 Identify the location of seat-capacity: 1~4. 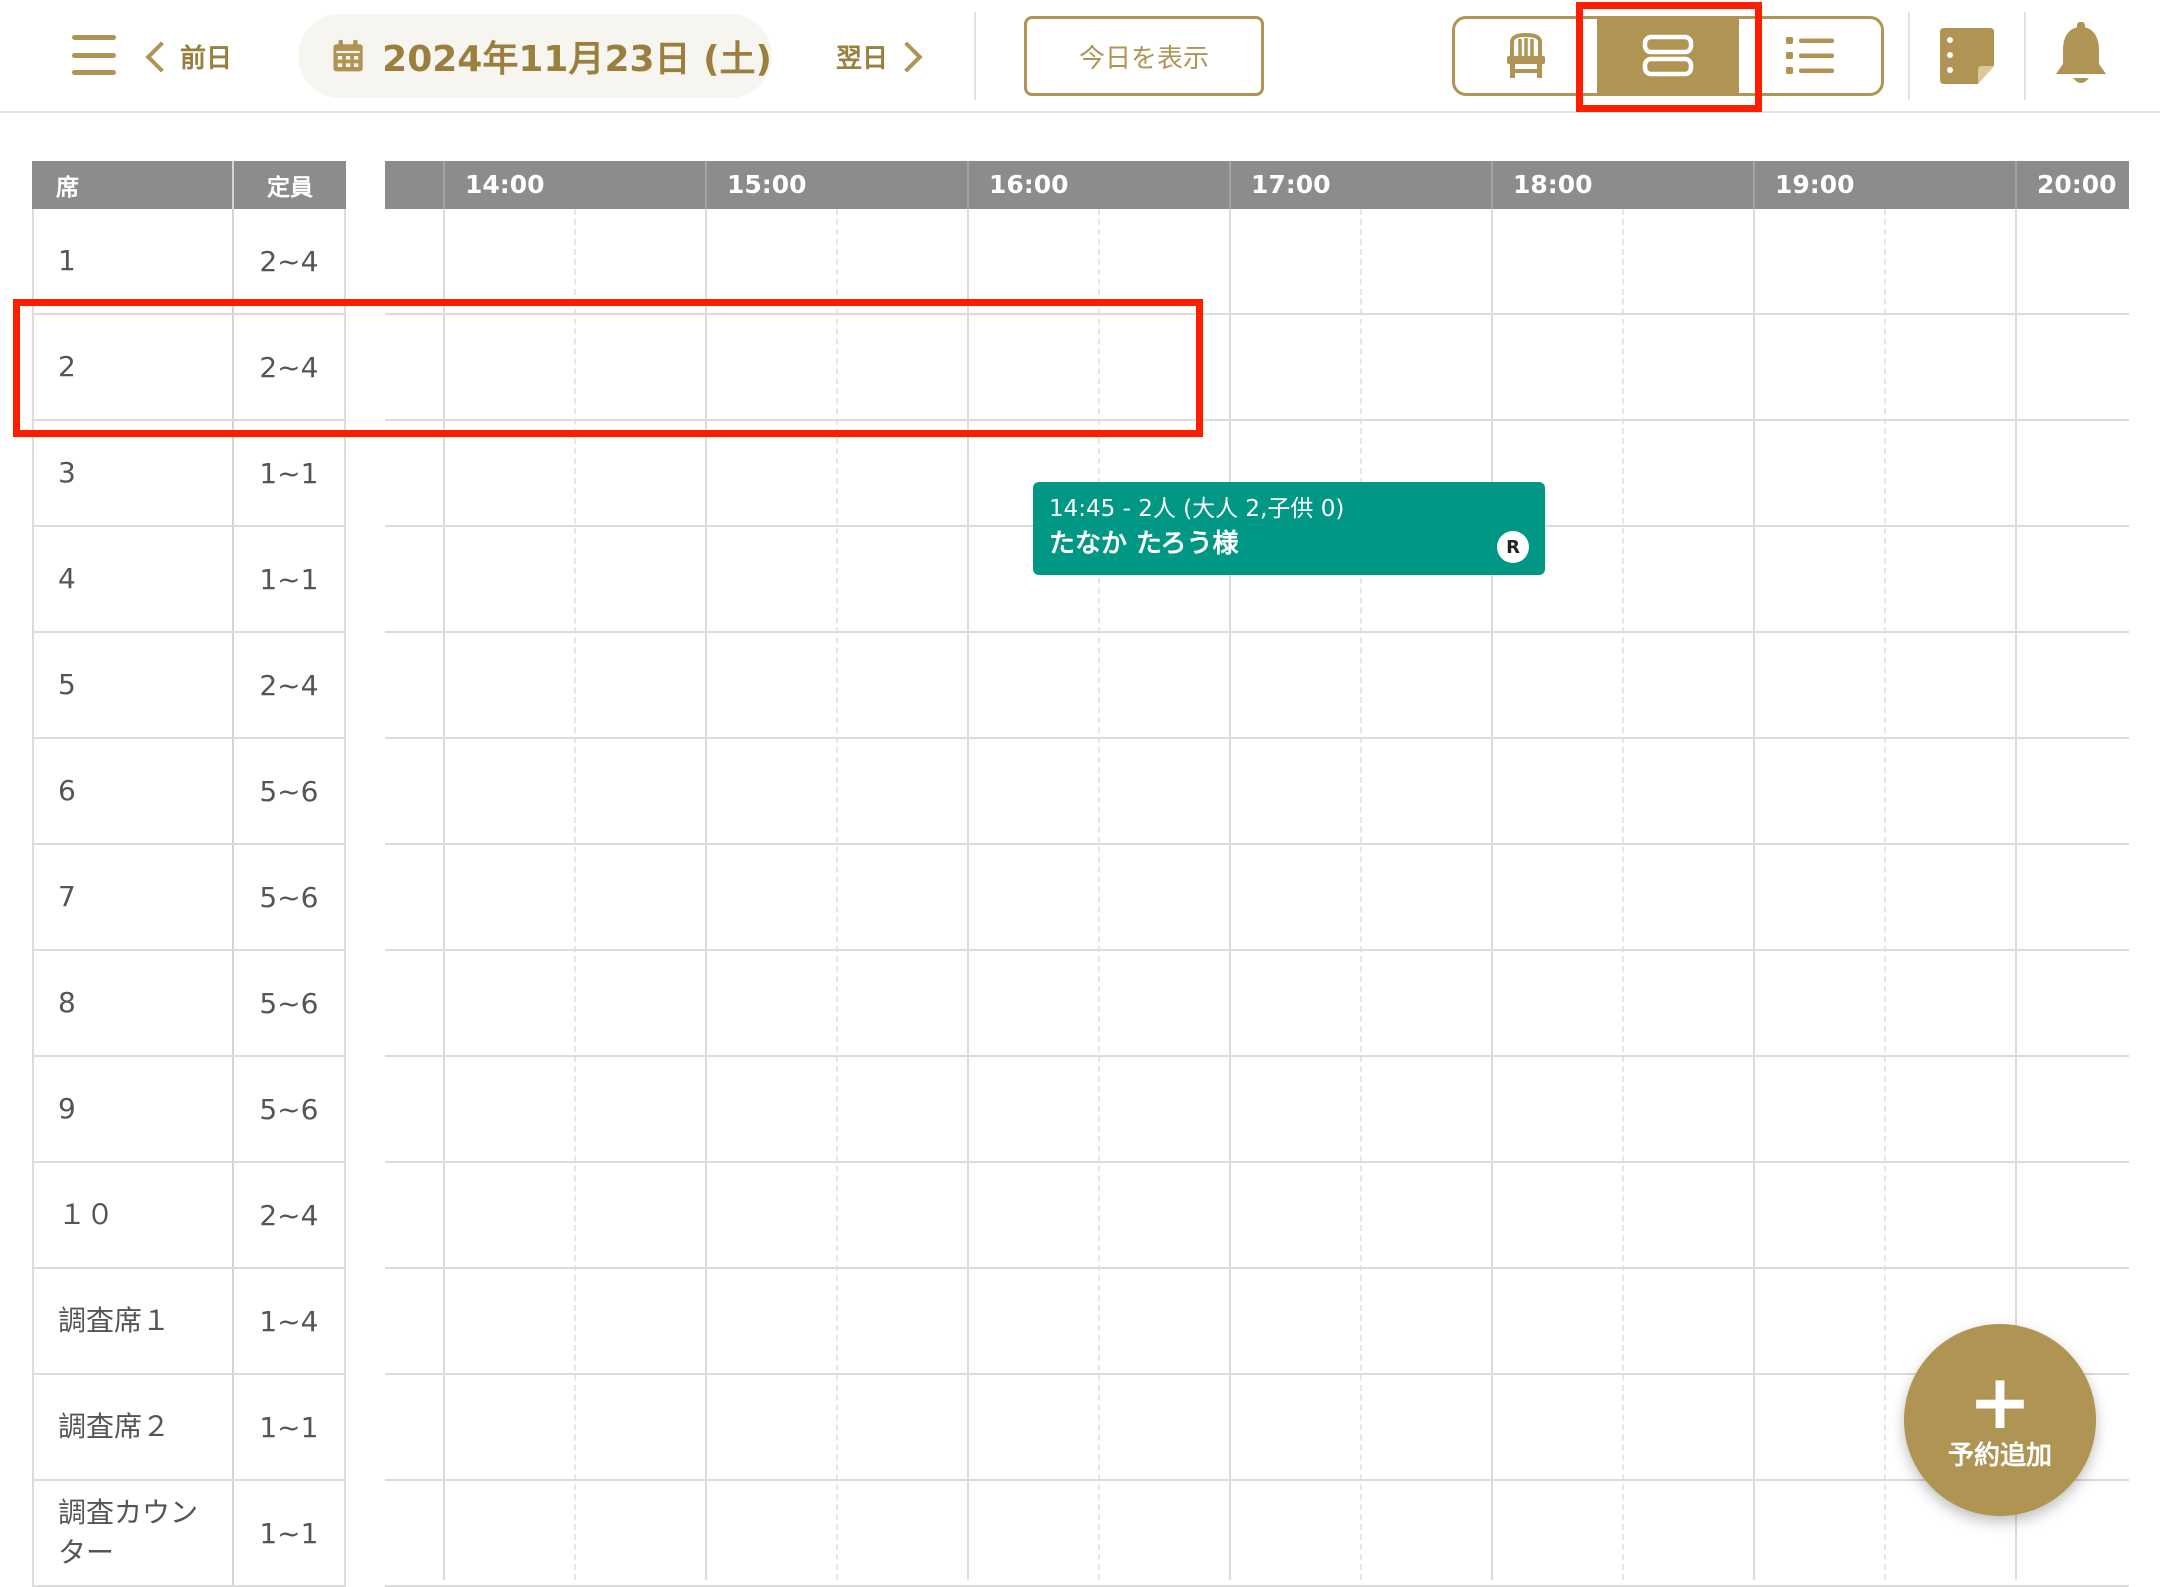
(290, 1321).